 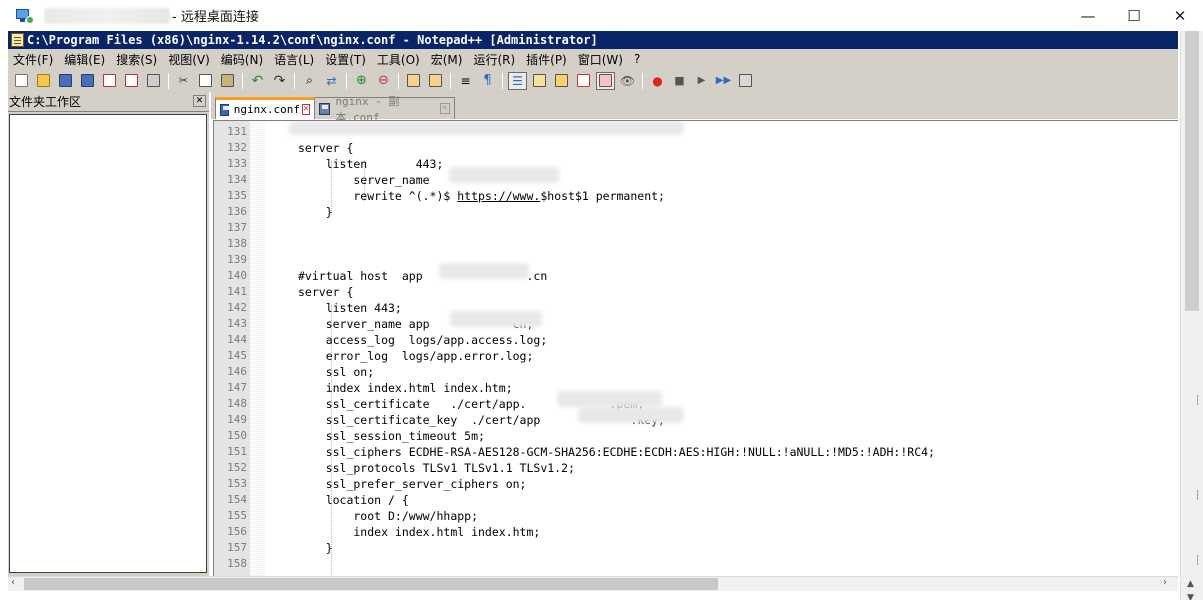 What do you see at coordinates (294, 59) in the screenshot?
I see `menu-language: 语言(L)` at bounding box center [294, 59].